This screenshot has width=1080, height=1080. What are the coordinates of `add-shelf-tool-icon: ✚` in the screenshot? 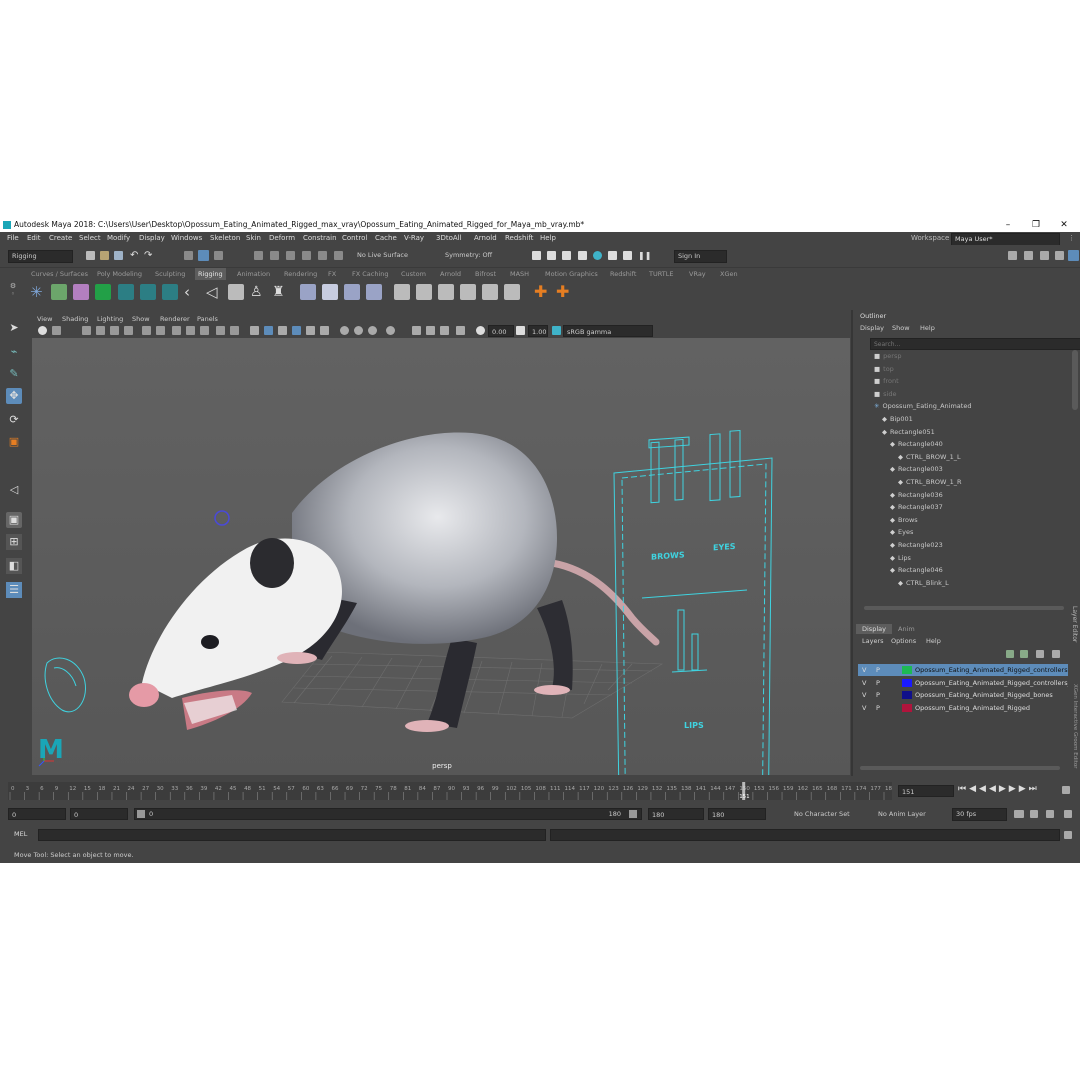 It's located at (542, 292).